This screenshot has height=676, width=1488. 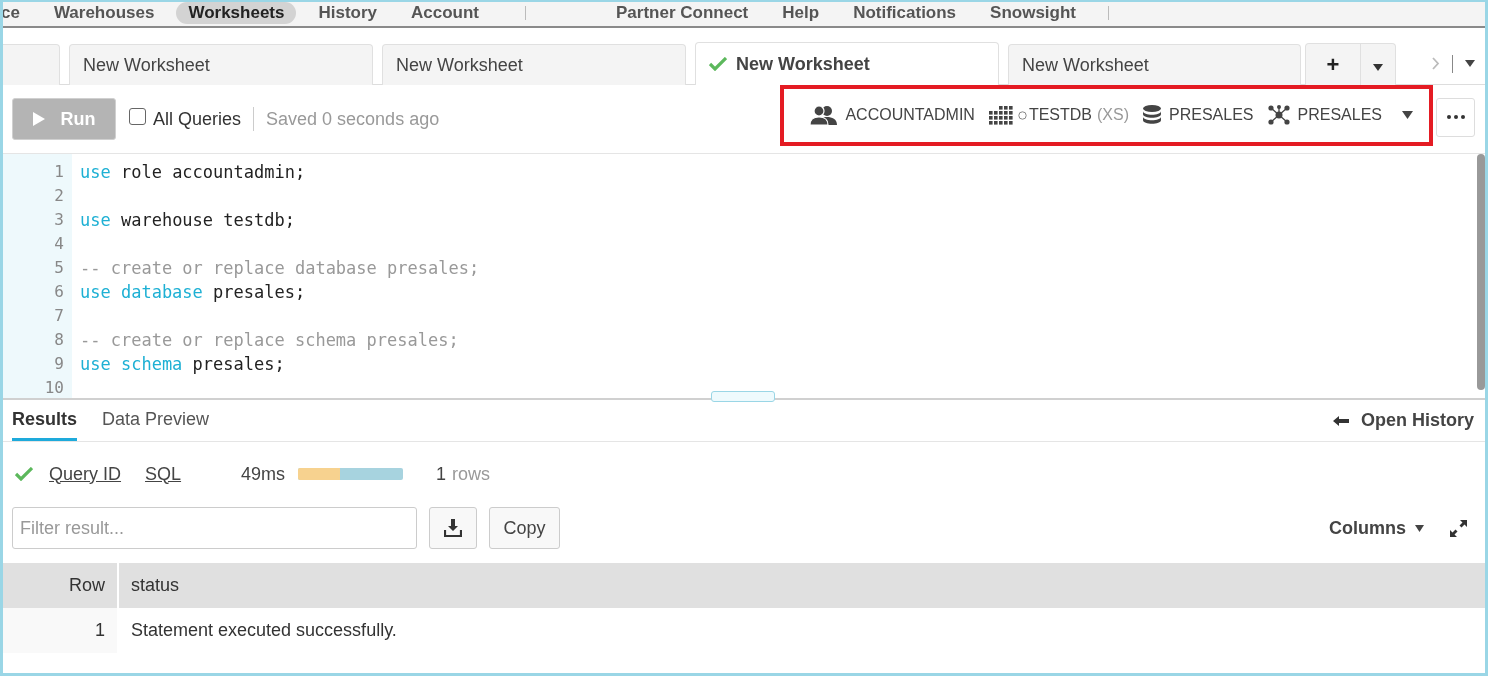 What do you see at coordinates (682, 13) in the screenshot?
I see `nav-item: Partner Connect` at bounding box center [682, 13].